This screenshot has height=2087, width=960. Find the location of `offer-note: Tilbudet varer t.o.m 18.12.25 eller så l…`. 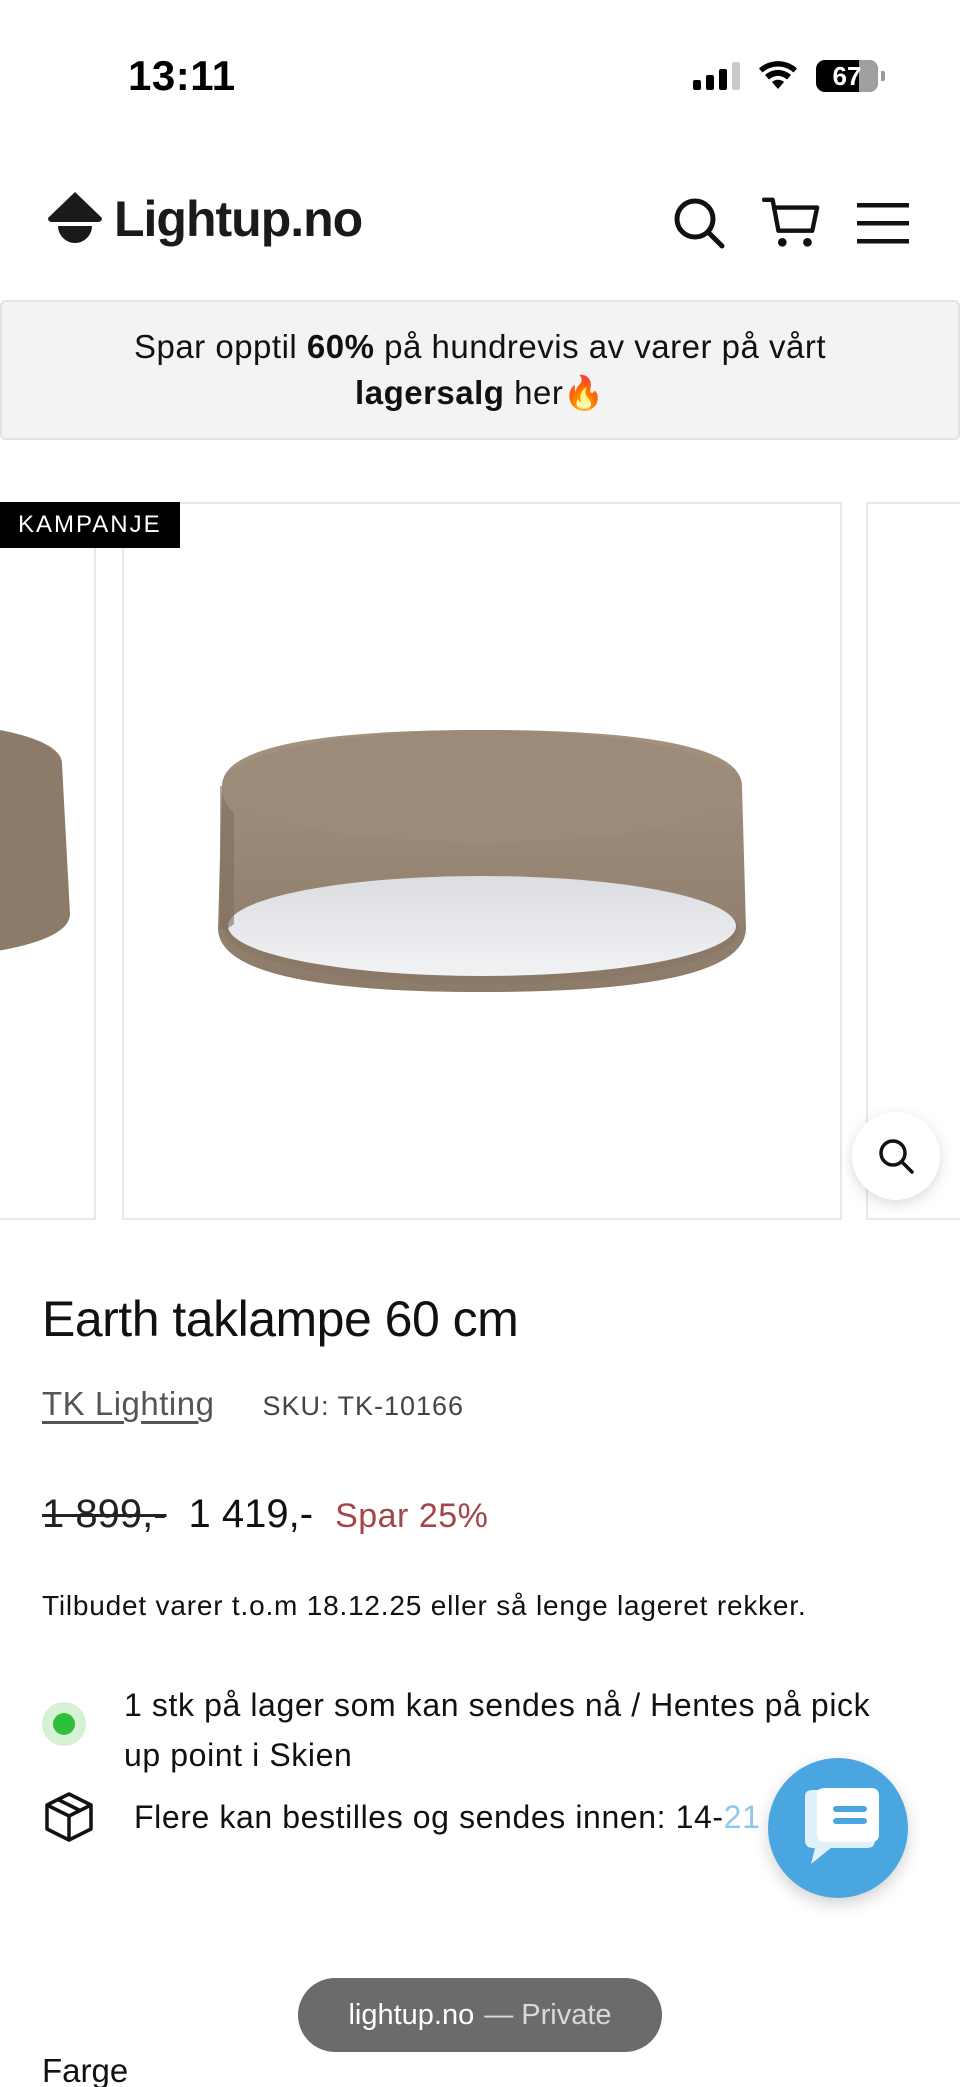

offer-note: Tilbudet varer t.o.m 18.12.25 eller så l… is located at coordinates (424, 1605).